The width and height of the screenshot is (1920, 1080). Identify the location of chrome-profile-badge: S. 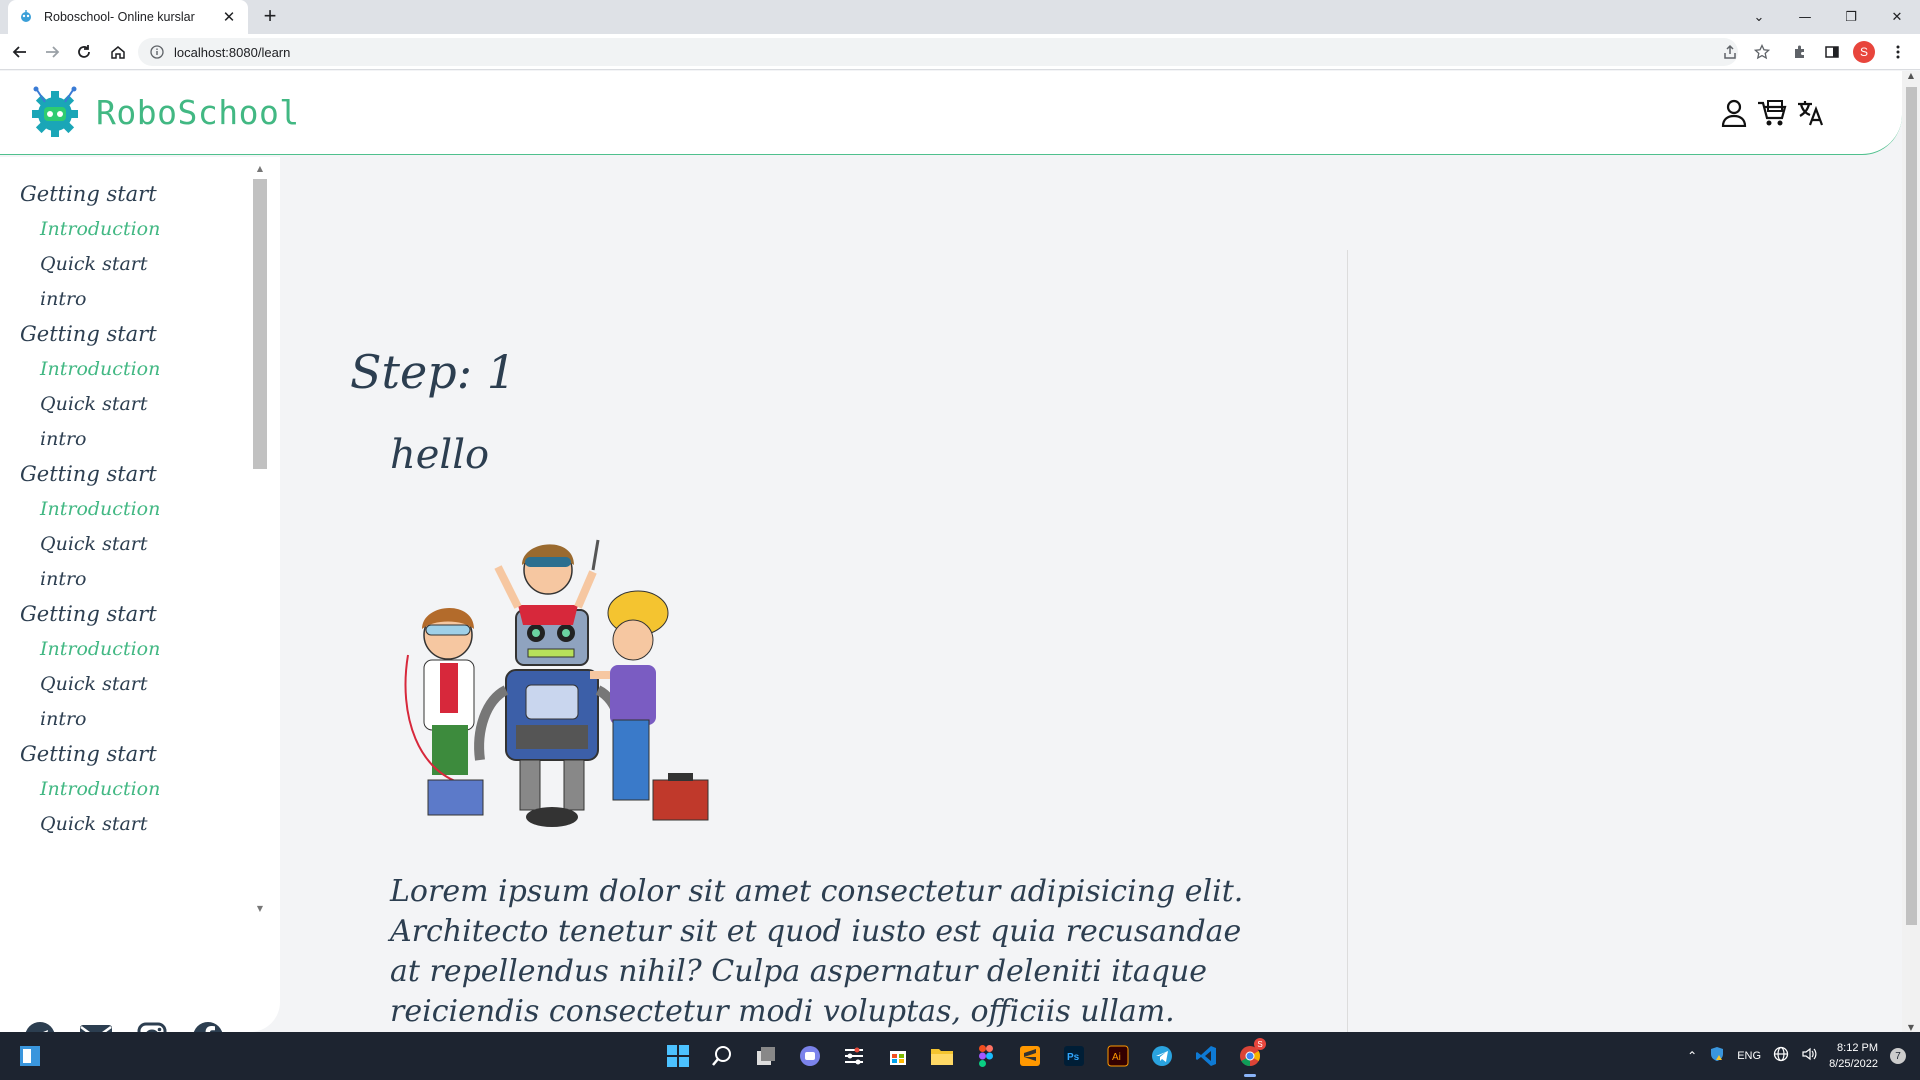
(1260, 1044).